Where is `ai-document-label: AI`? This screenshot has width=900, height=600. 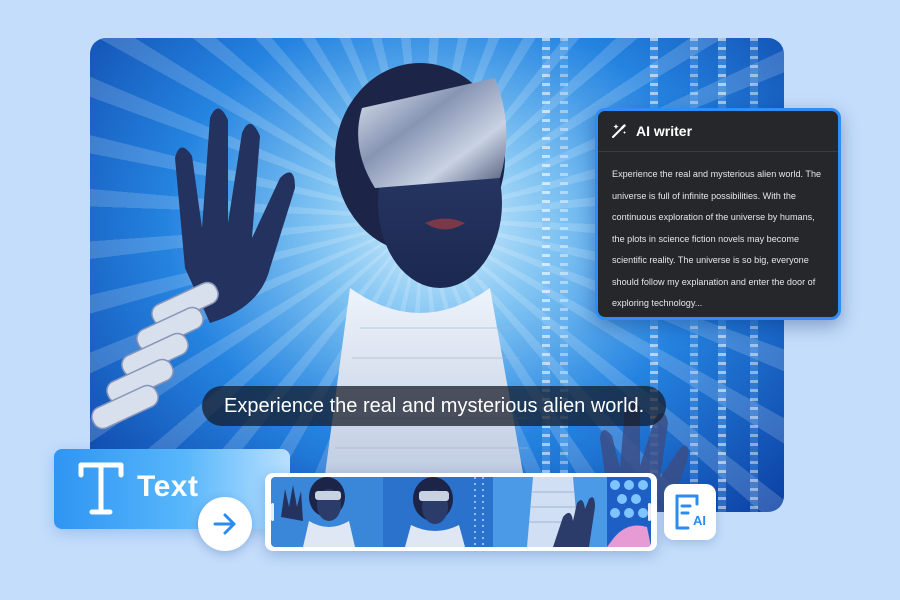 ai-document-label: AI is located at coordinates (699, 520).